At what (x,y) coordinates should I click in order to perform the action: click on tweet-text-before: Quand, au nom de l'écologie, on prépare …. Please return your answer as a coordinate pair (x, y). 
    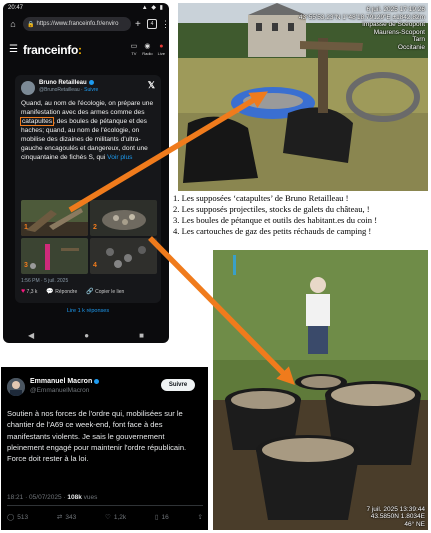
    Looking at the image, I should click on (87, 108).